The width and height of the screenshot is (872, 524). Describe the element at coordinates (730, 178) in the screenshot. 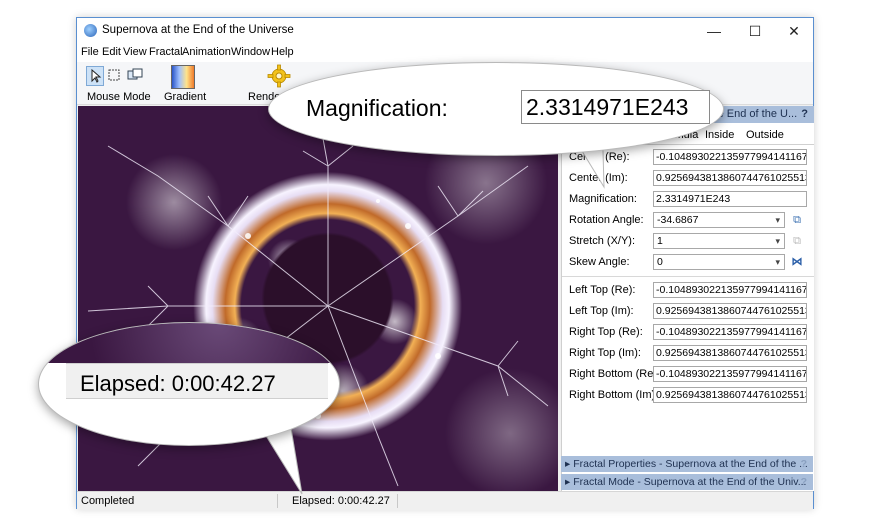

I see `center-im-field: 0.92569438138607447610255132634` at that location.